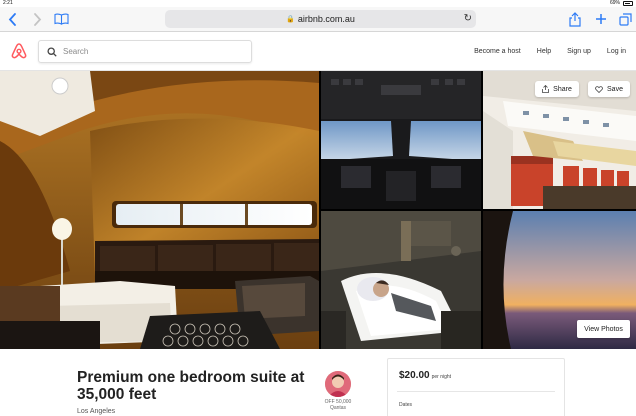 Image resolution: width=636 pixels, height=416 pixels. I want to click on save-button: Save, so click(609, 89).